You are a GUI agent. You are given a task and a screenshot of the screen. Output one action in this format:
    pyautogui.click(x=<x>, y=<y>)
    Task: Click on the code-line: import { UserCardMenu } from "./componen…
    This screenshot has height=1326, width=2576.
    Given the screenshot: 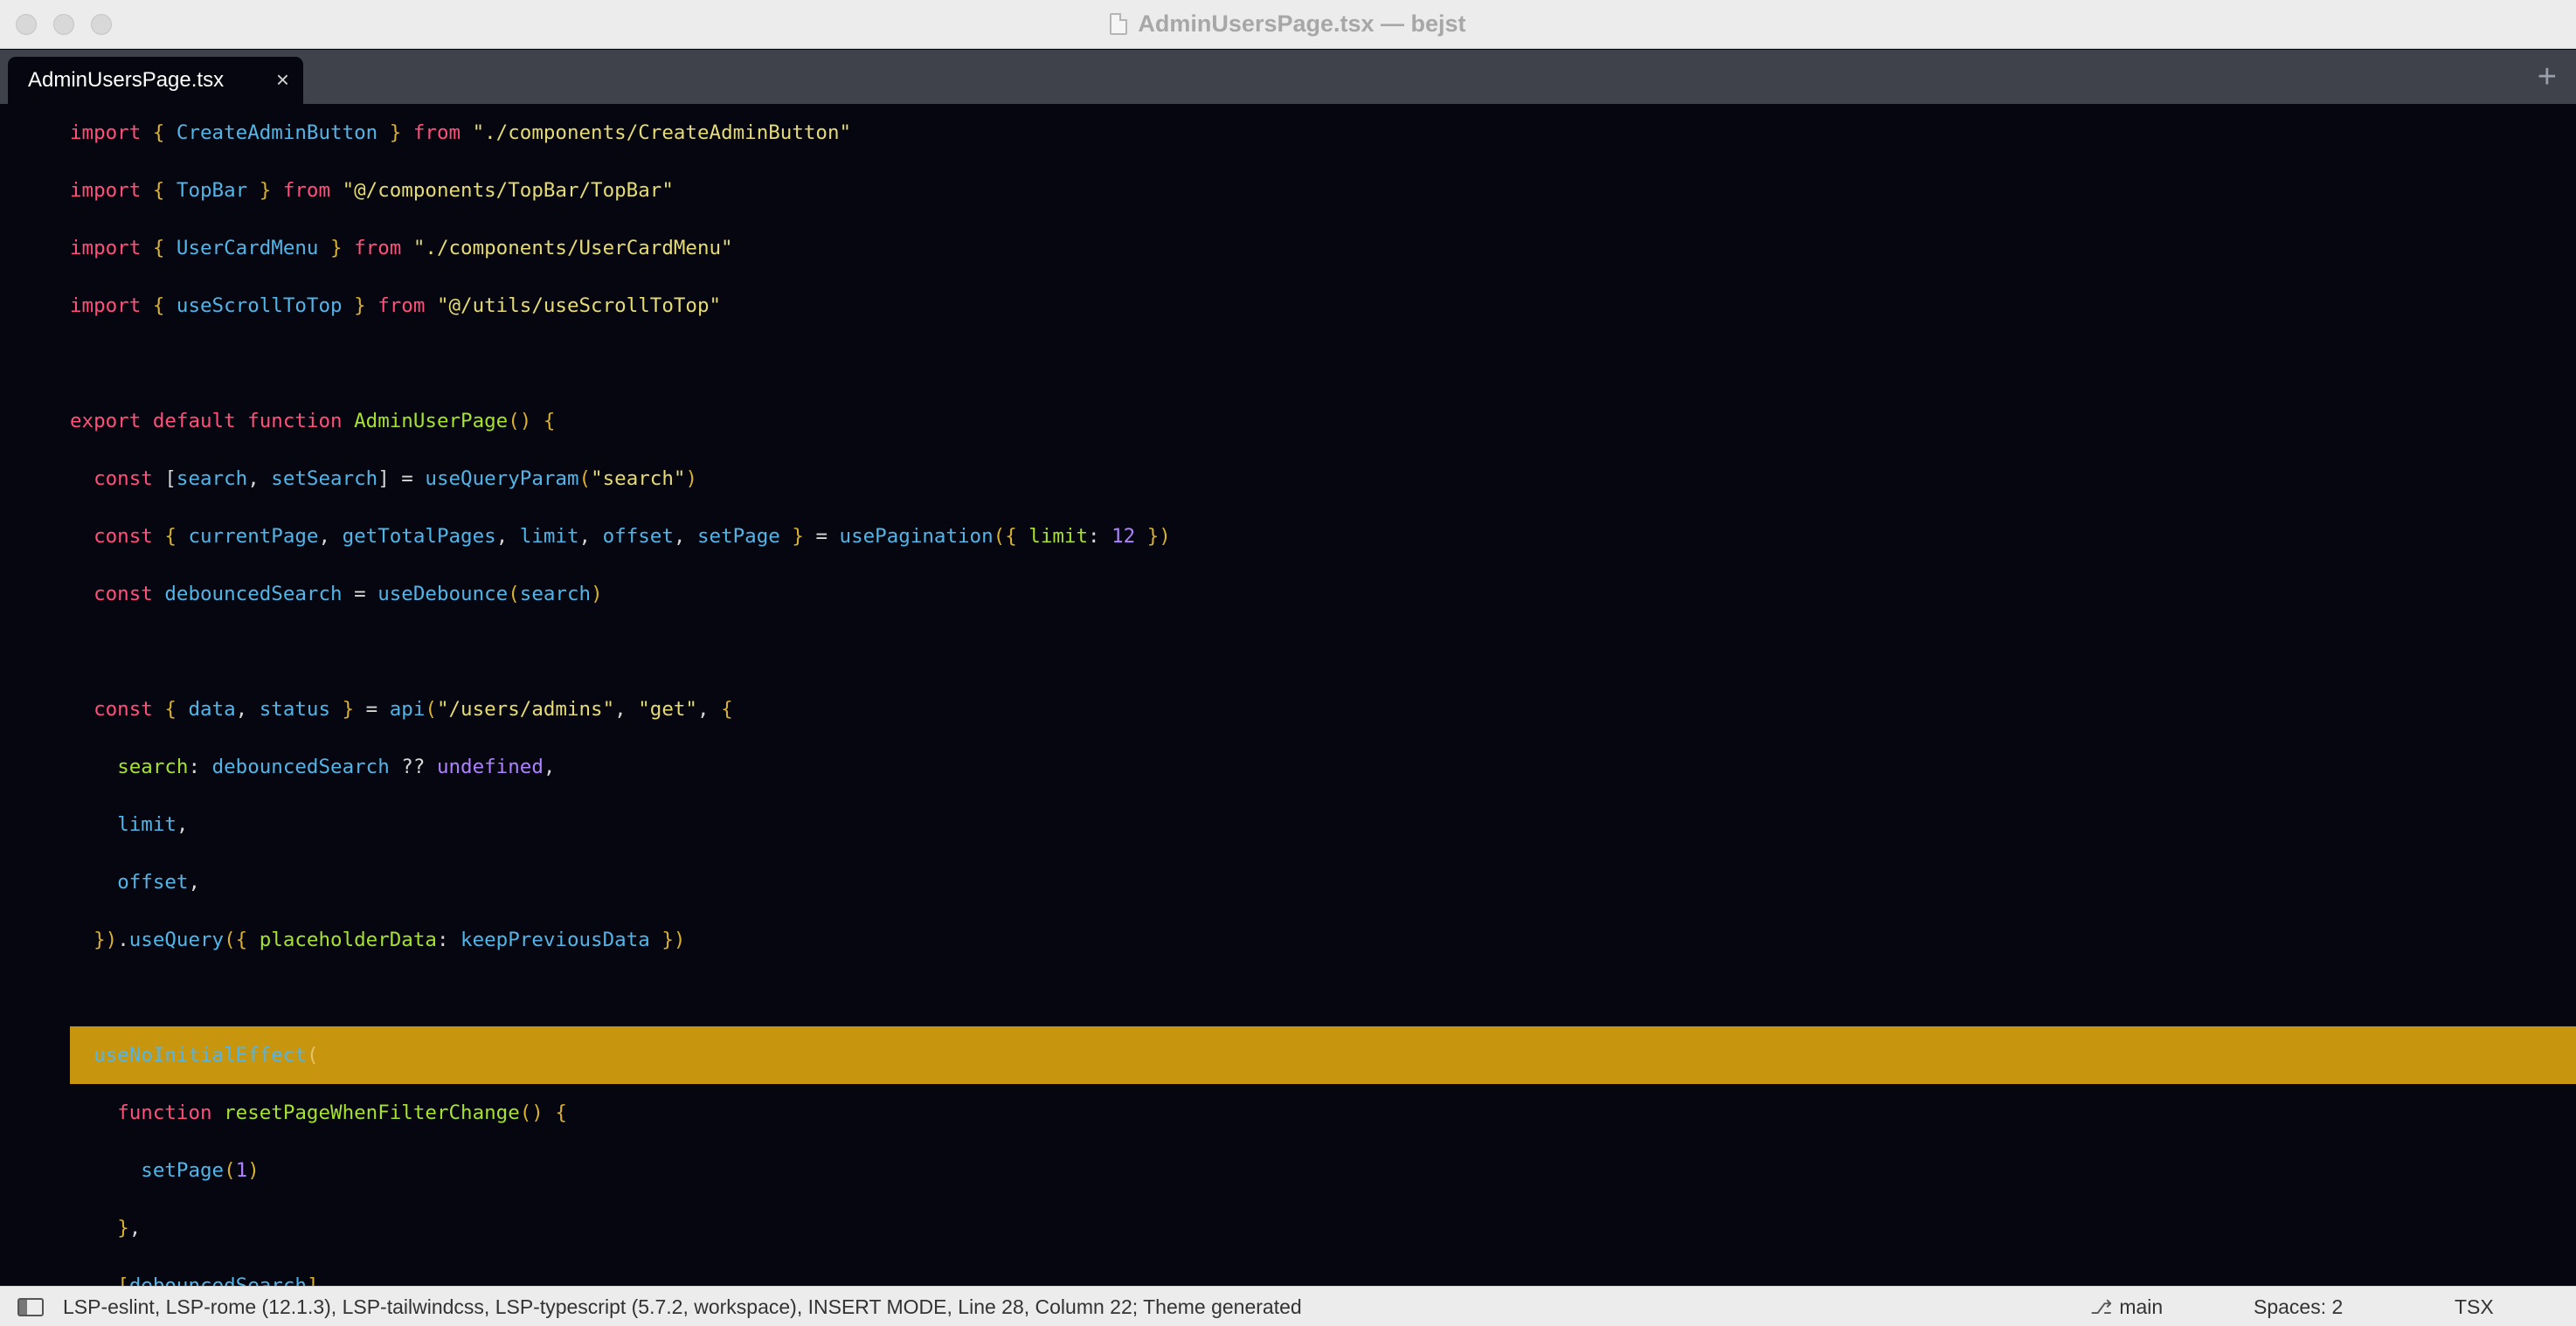 What is the action you would take?
    pyautogui.click(x=1288, y=248)
    